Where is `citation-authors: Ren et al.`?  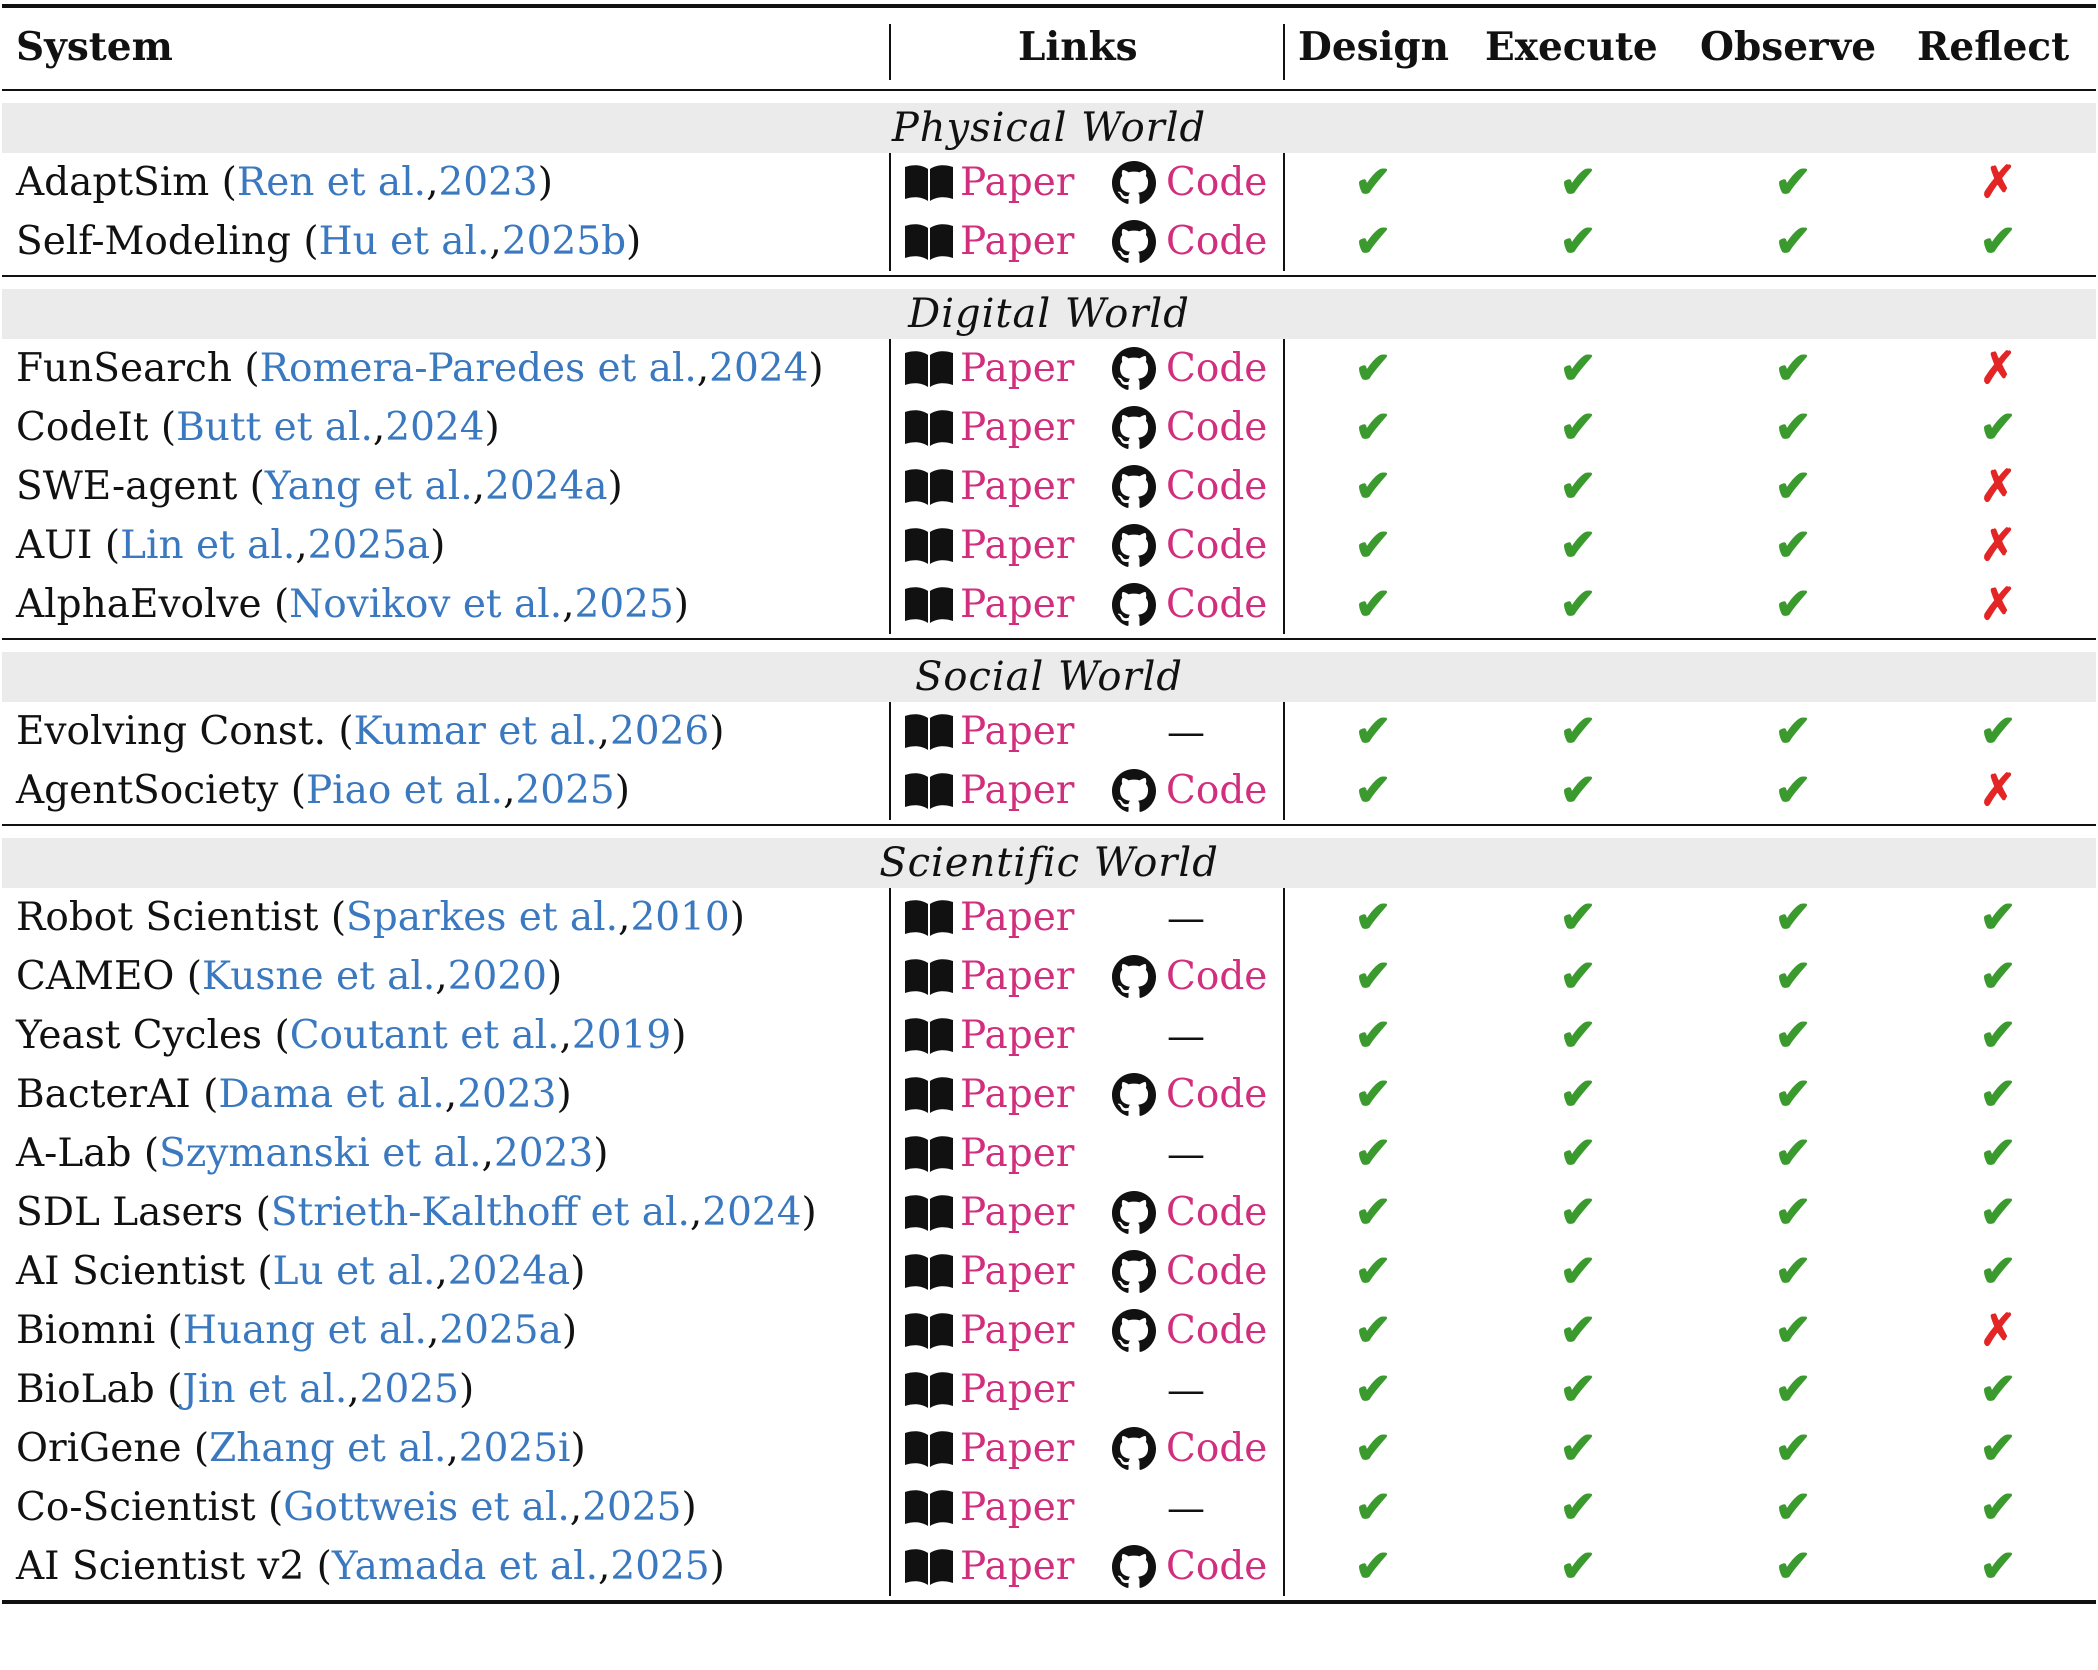 citation-authors: Ren et al. is located at coordinates (331, 182).